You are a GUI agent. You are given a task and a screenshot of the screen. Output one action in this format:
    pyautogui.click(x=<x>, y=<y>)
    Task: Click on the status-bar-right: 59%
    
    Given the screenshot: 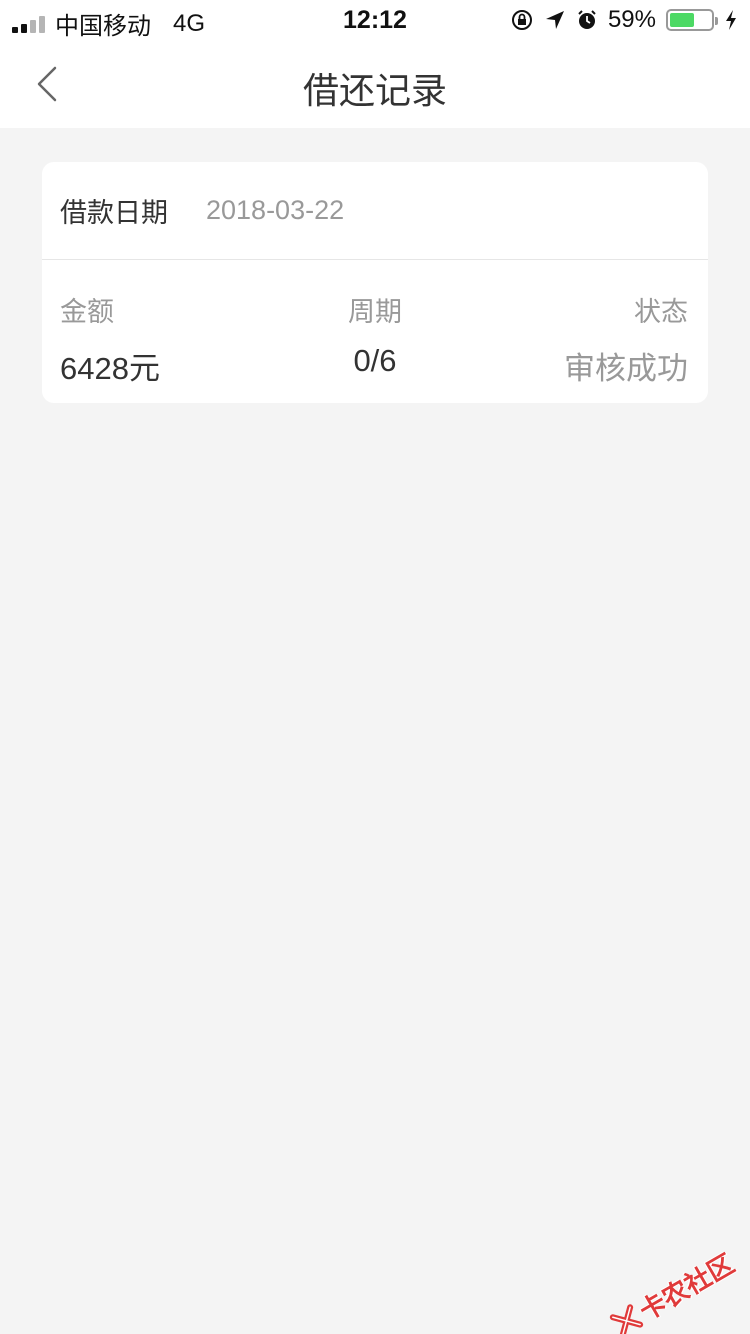 What is the action you would take?
    pyautogui.click(x=624, y=20)
    